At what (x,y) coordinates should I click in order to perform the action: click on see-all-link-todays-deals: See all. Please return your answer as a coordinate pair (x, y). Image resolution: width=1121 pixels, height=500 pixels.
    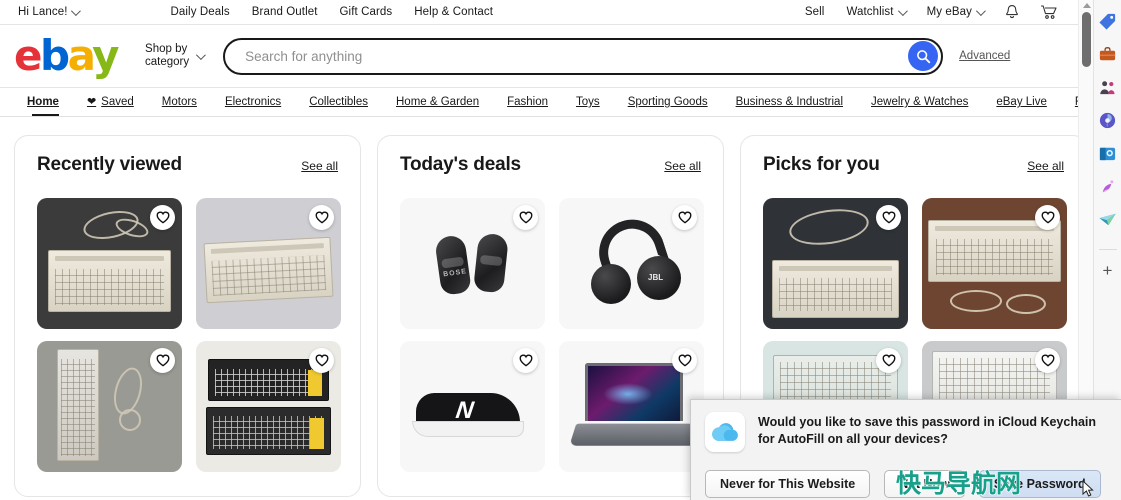
    Looking at the image, I should click on (682, 166).